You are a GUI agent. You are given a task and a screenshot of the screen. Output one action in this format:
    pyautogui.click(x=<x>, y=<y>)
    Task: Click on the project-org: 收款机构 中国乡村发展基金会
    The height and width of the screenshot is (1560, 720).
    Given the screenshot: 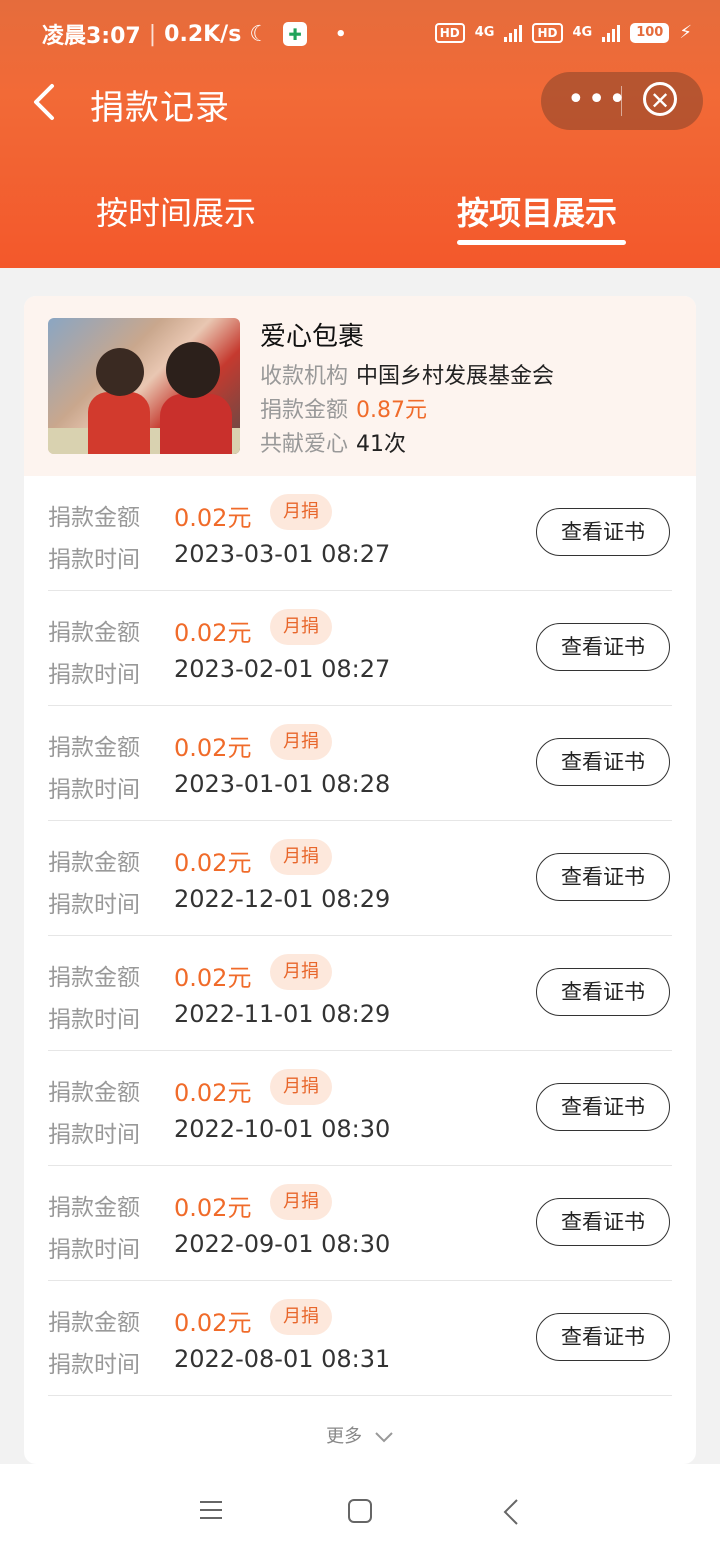 What is the action you would take?
    pyautogui.click(x=407, y=374)
    